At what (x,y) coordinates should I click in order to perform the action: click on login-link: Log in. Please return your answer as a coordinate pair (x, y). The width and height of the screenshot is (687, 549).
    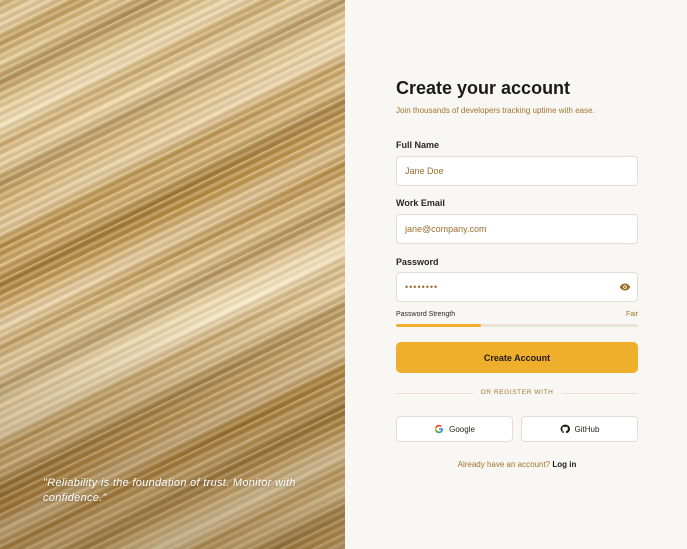
    Looking at the image, I should click on (564, 464).